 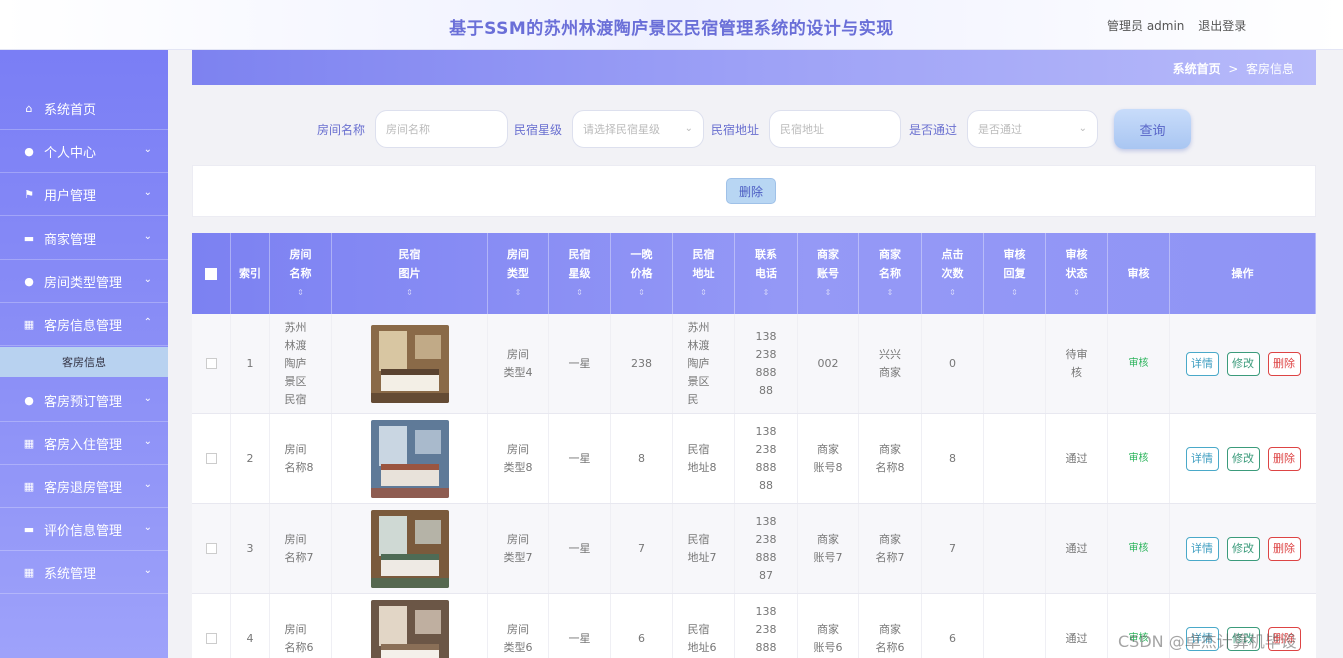 What do you see at coordinates (952, 638) in the screenshot?
I see `cell-text: 6` at bounding box center [952, 638].